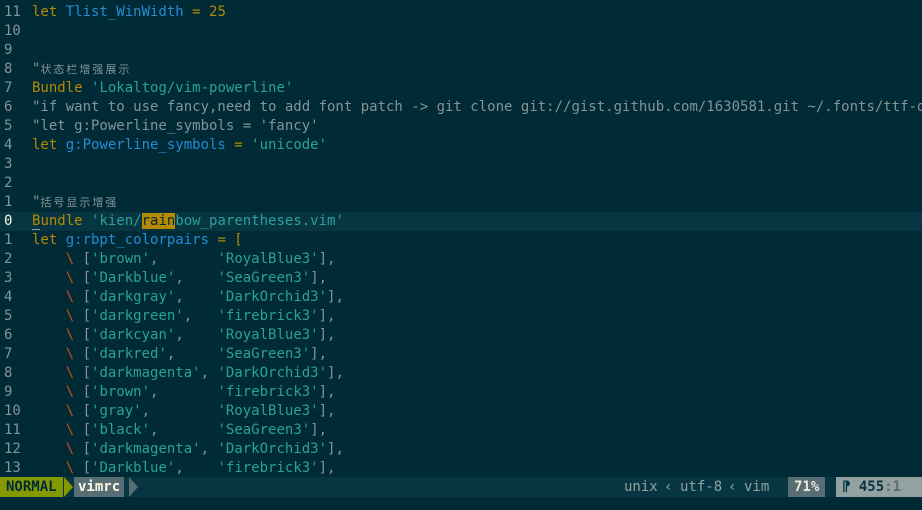 The image size is (922, 510). Describe the element at coordinates (871, 487) in the screenshot. I see `line-number: 455` at that location.